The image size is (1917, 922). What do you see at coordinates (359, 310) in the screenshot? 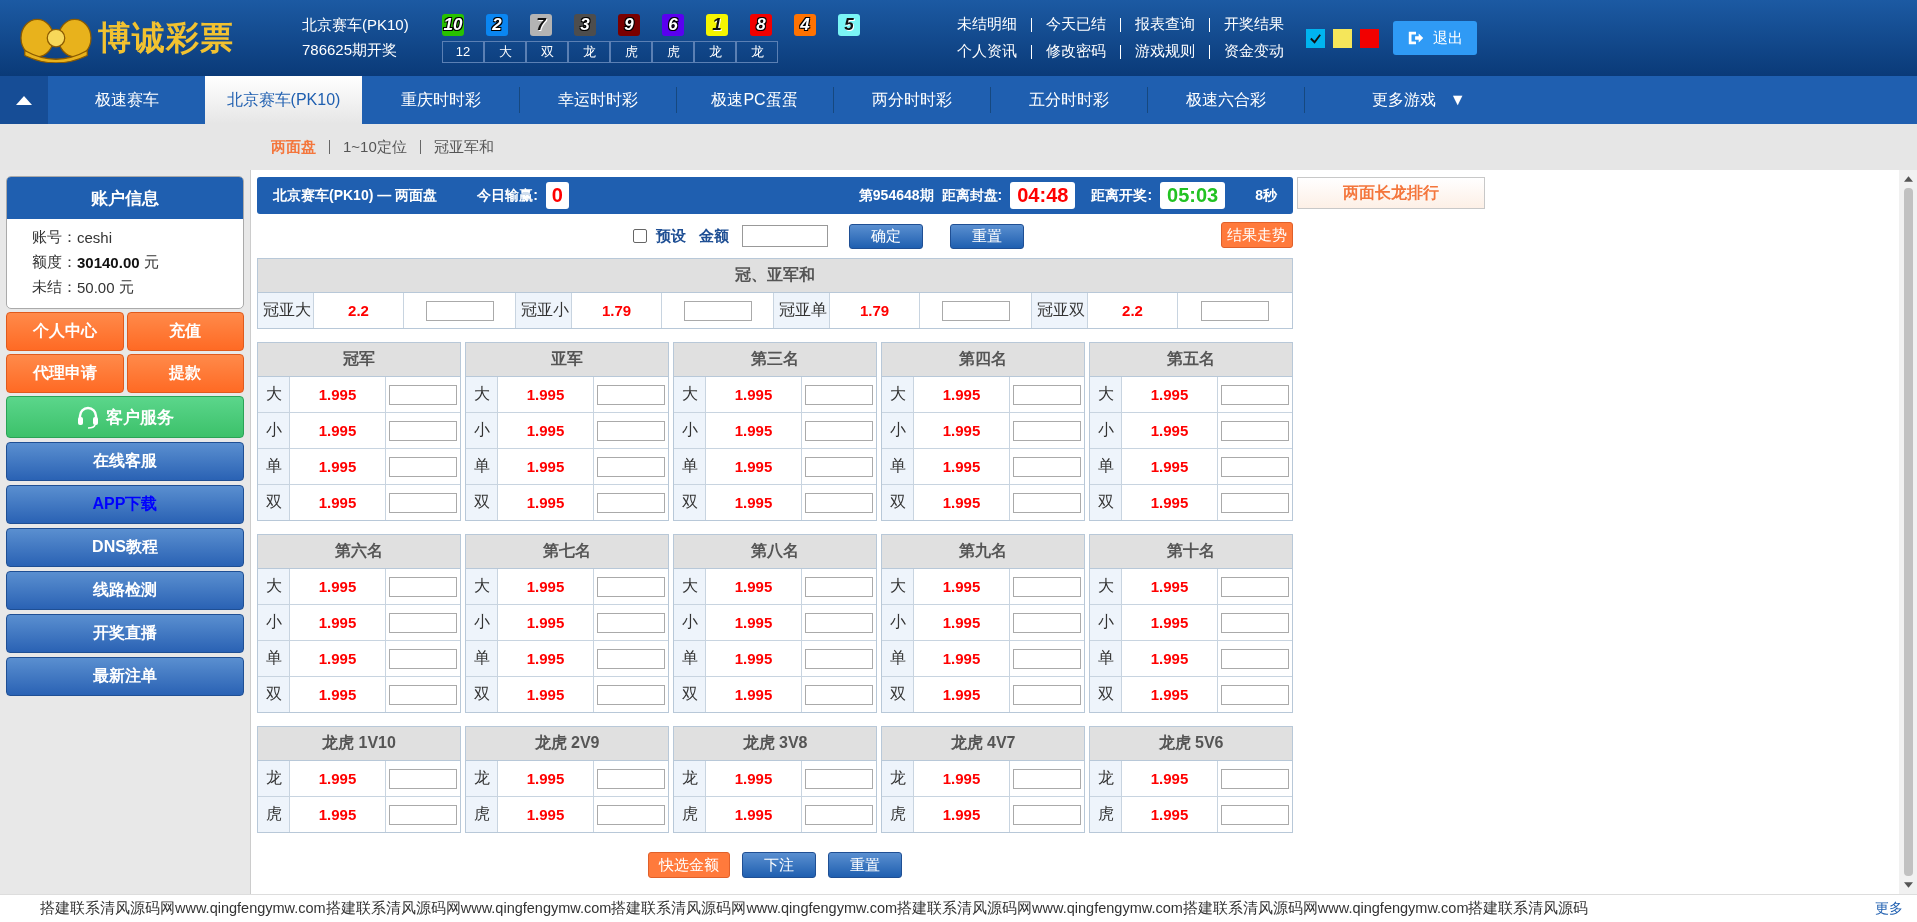
I see `odds-cell: 2.2` at bounding box center [359, 310].